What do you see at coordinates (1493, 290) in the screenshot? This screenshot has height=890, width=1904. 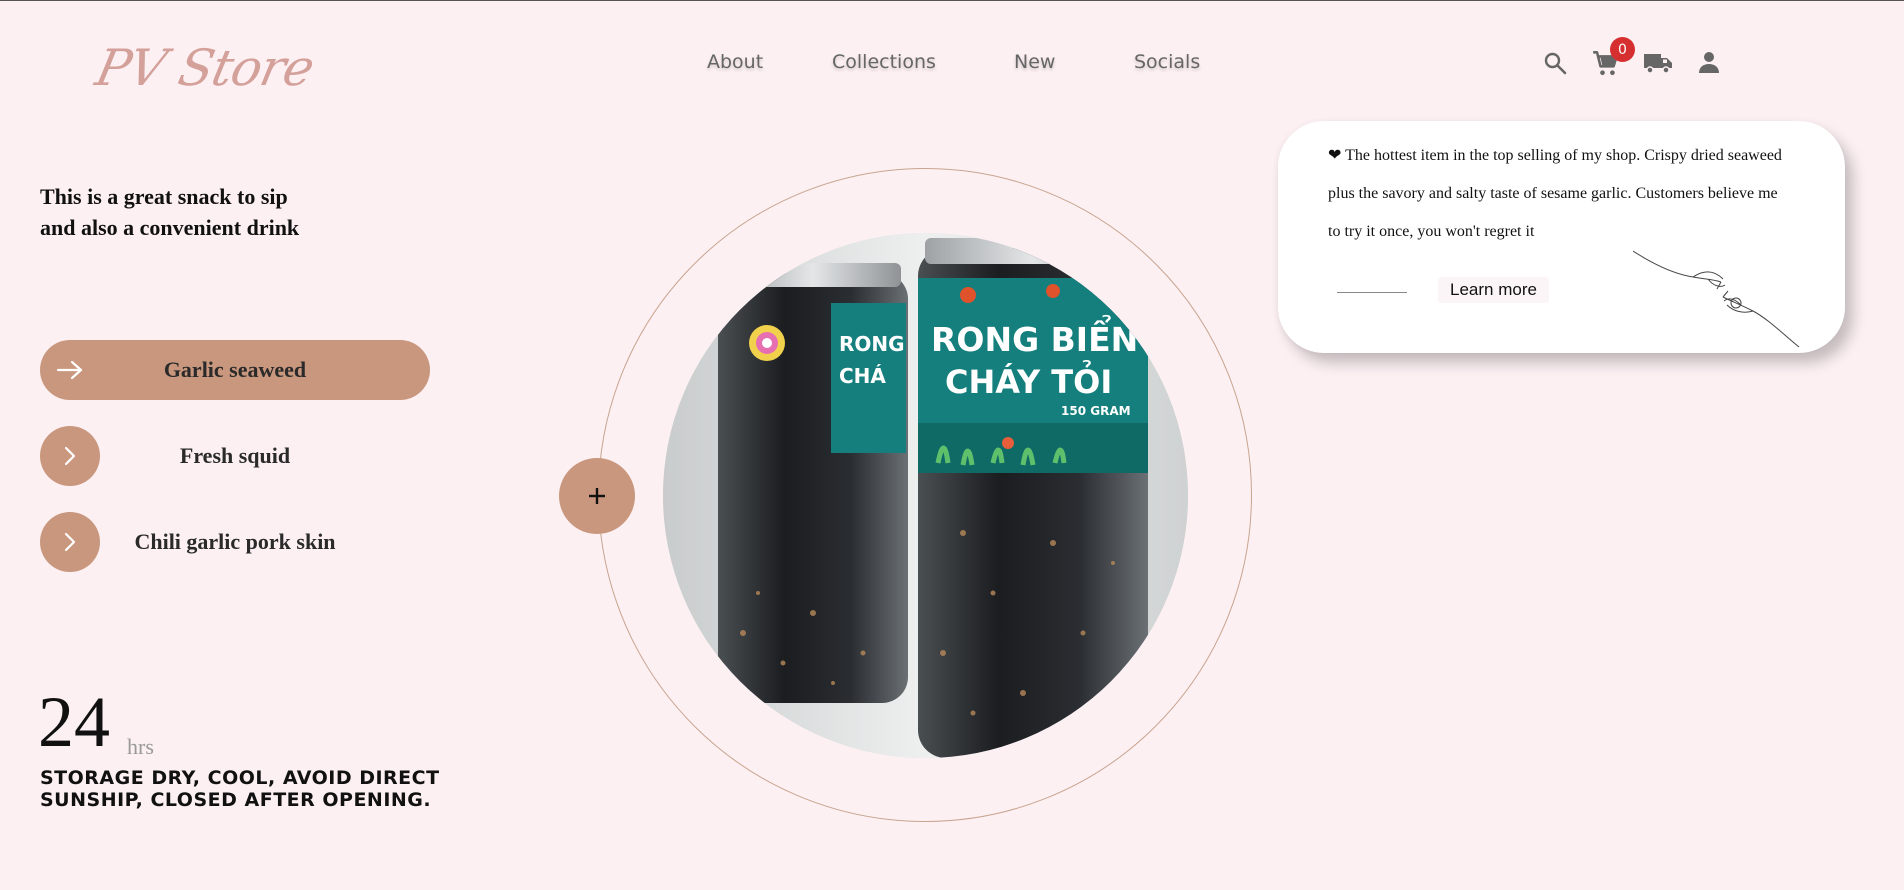 I see `learn-more-button: Learn more` at bounding box center [1493, 290].